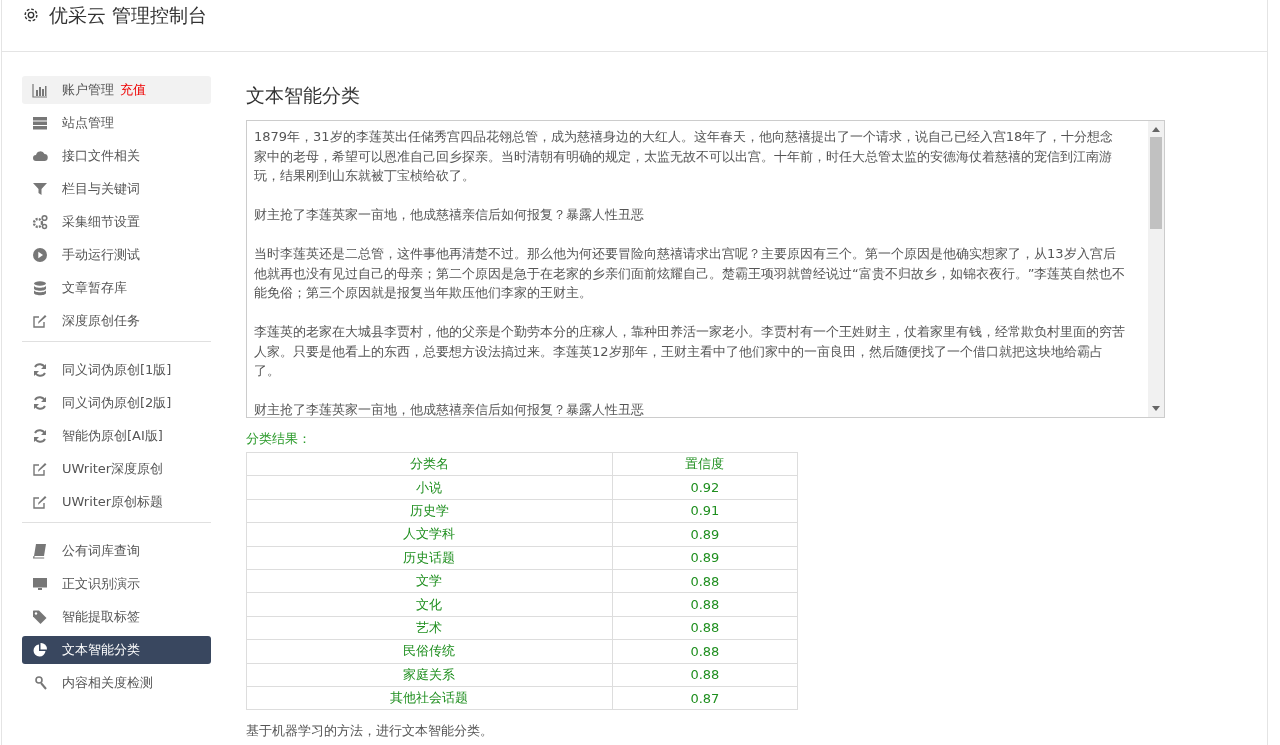 The height and width of the screenshot is (745, 1280). I want to click on table-cell: 0.91, so click(705, 511).